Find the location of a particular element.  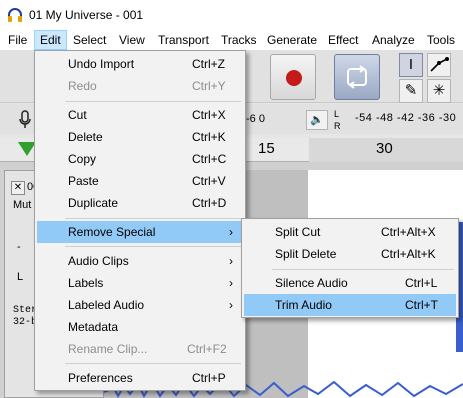

close-icon: ✕ is located at coordinates (18, 188).